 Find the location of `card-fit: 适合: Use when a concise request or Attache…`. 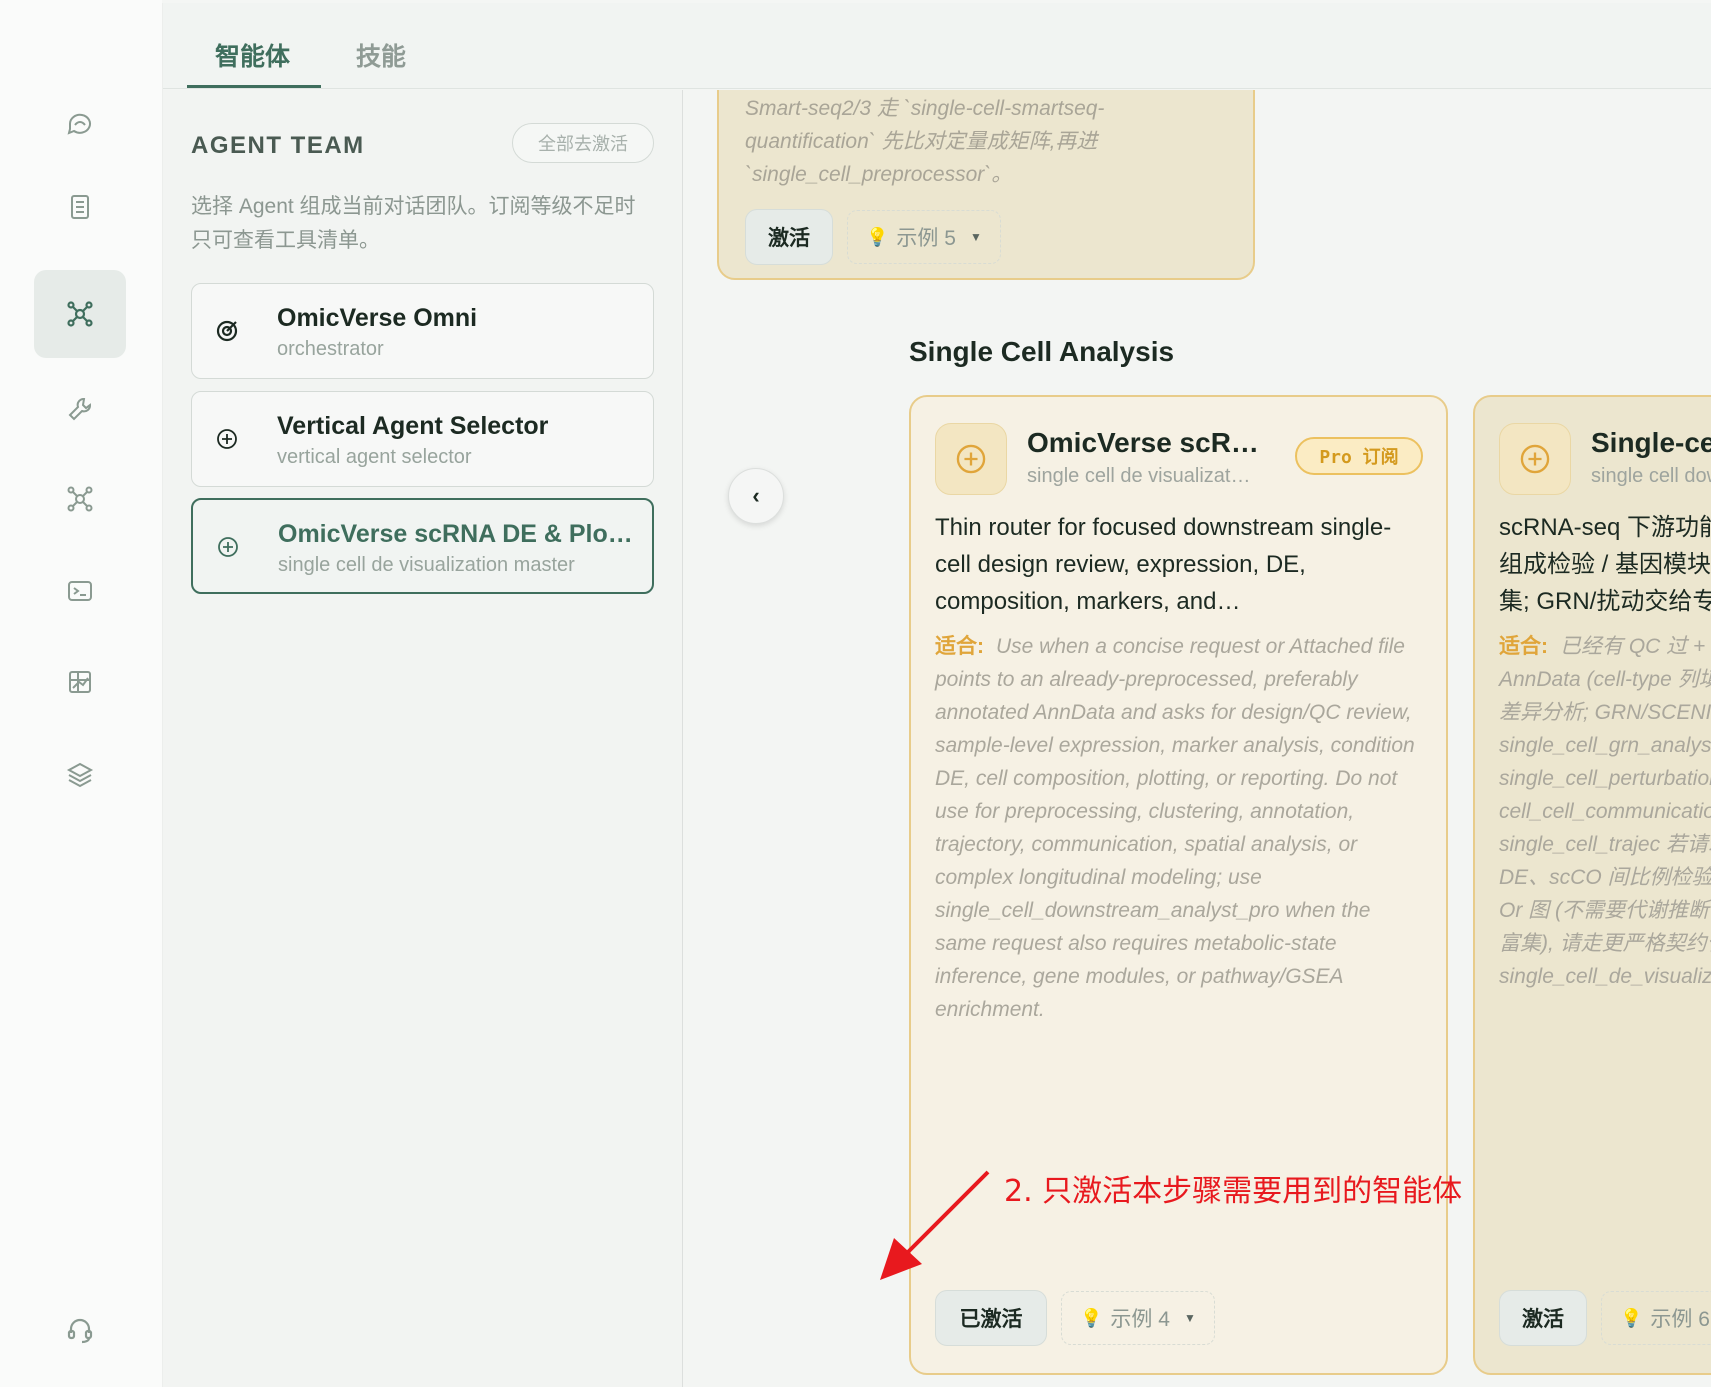

card-fit: 适合: Use when a concise request or Attache… is located at coordinates (1180, 828).